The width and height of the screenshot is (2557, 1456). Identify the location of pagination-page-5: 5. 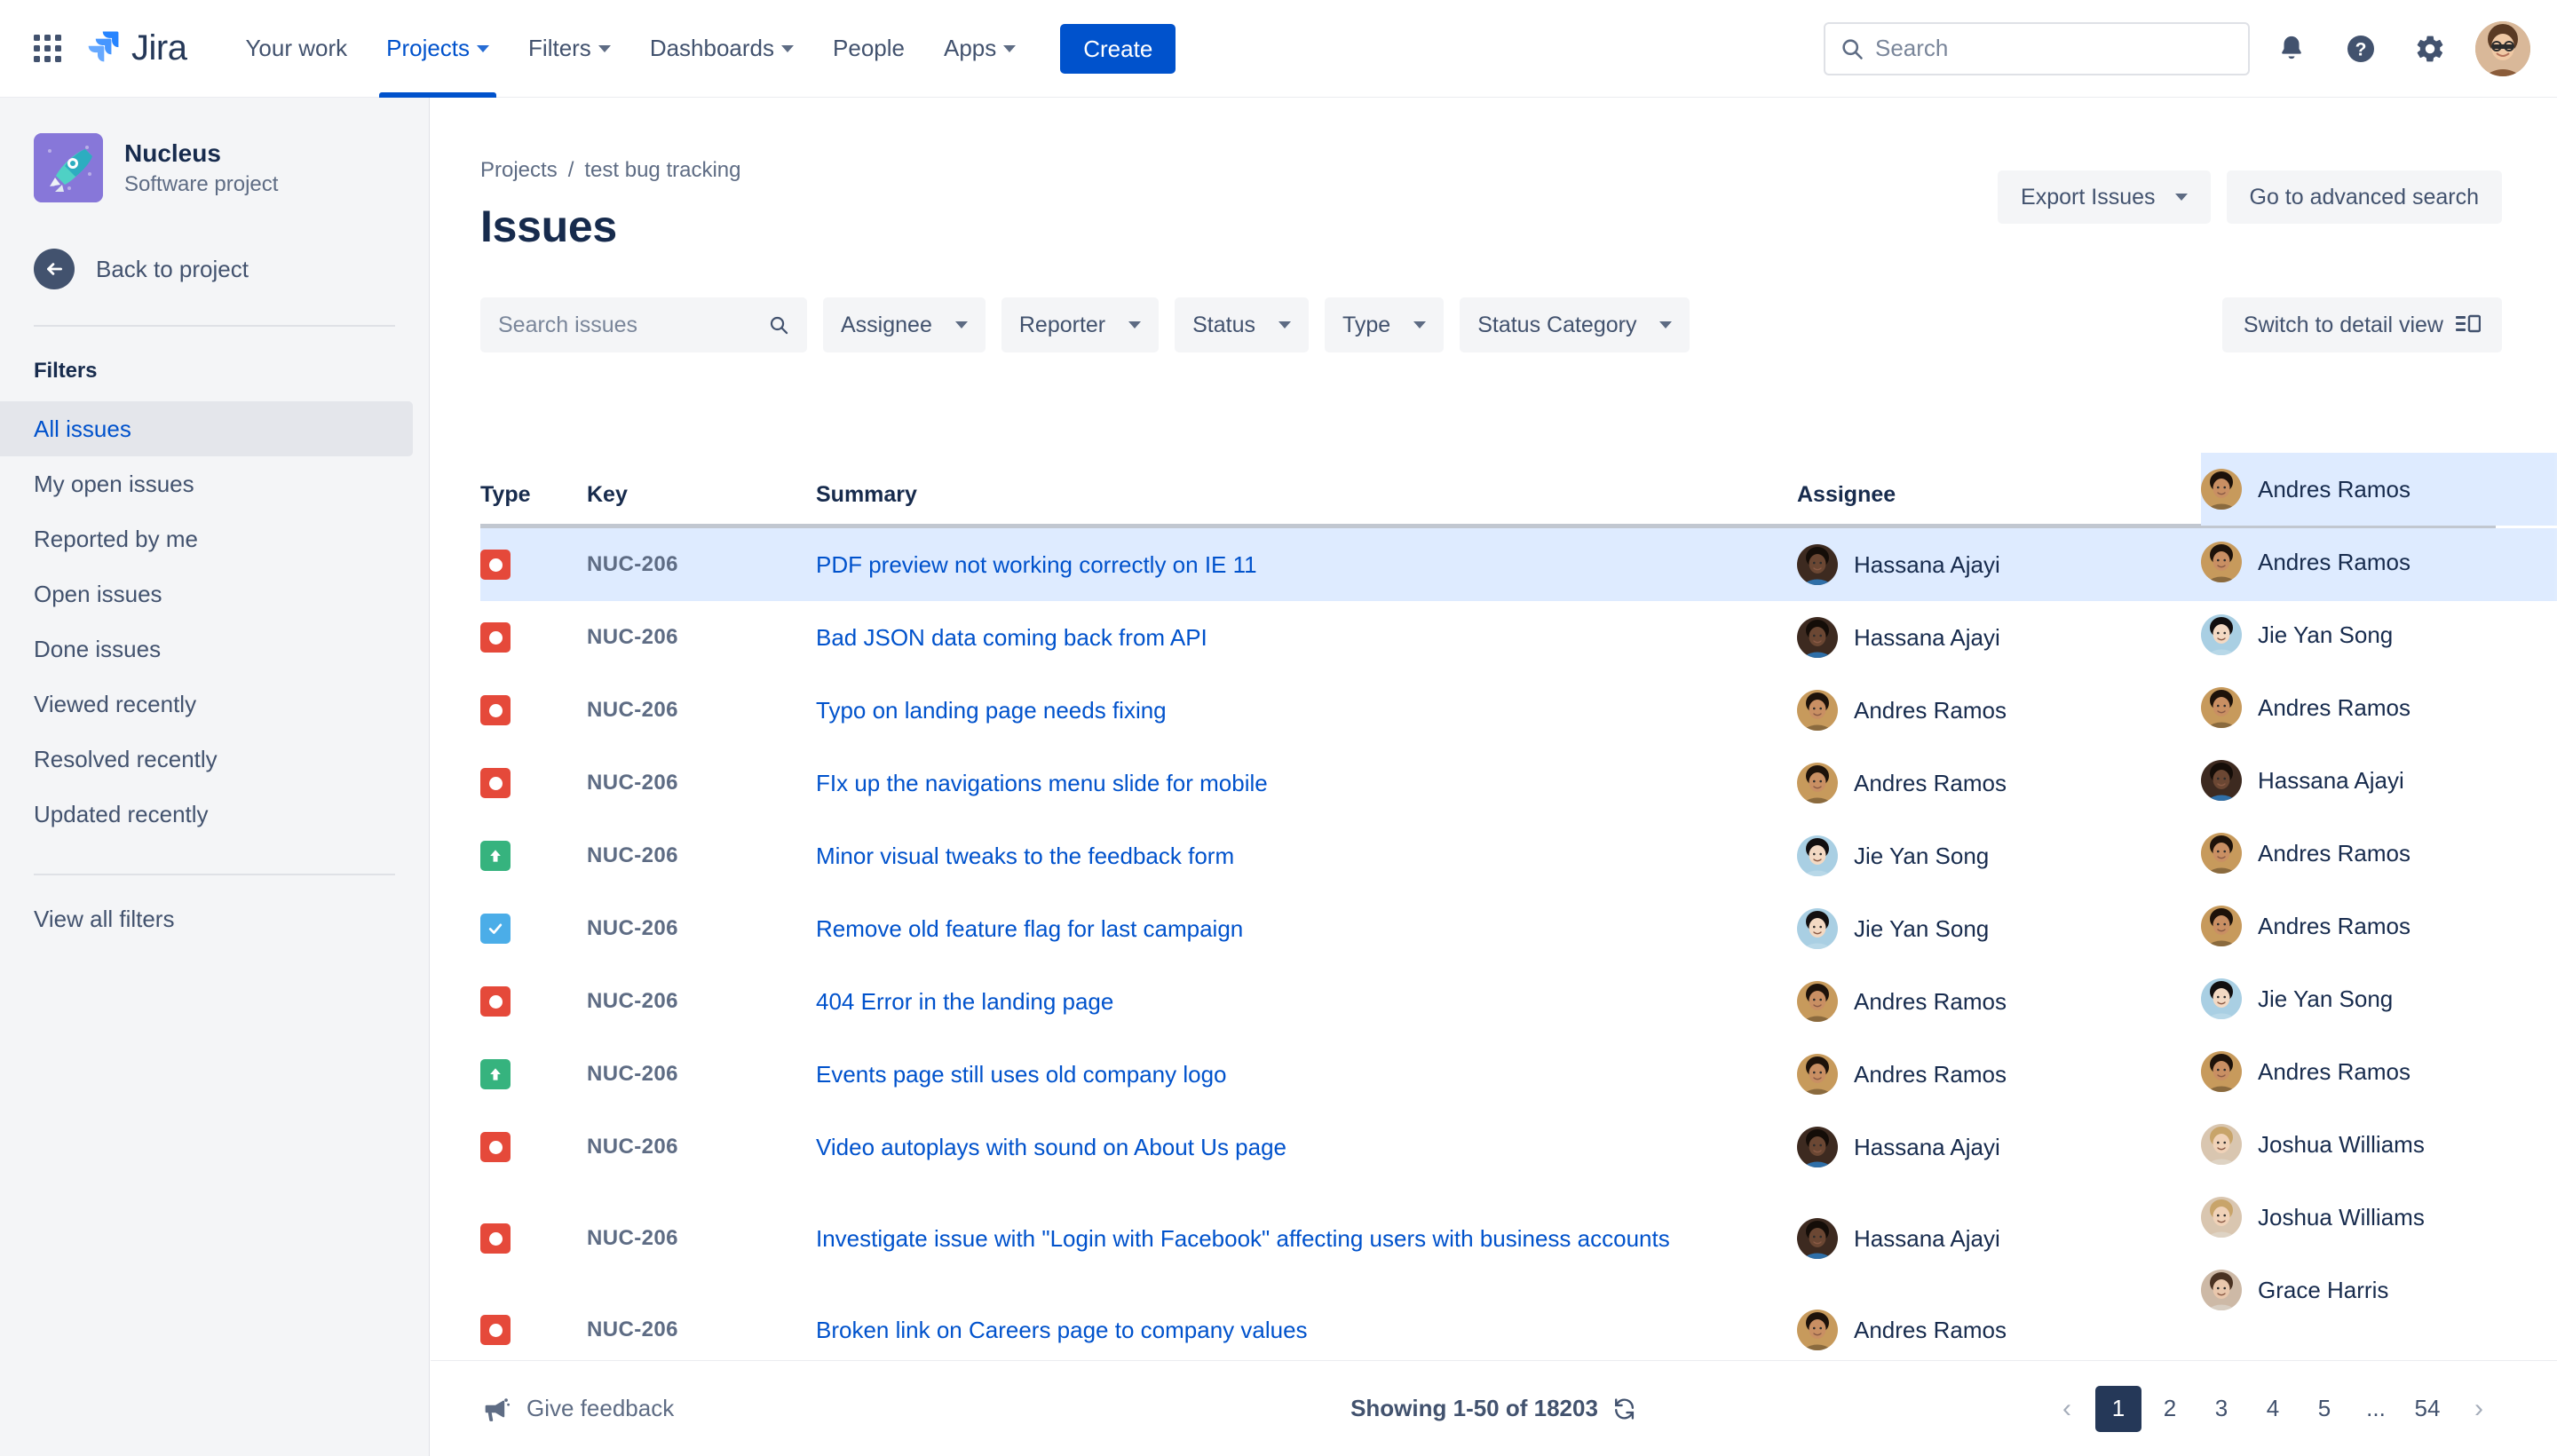
(2324, 1409).